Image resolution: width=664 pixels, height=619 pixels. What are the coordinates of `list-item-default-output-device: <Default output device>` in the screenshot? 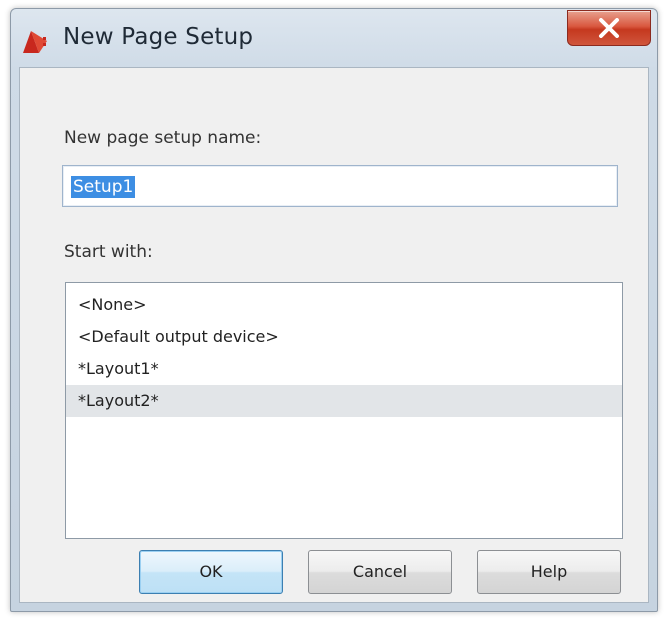 It's located at (344, 337).